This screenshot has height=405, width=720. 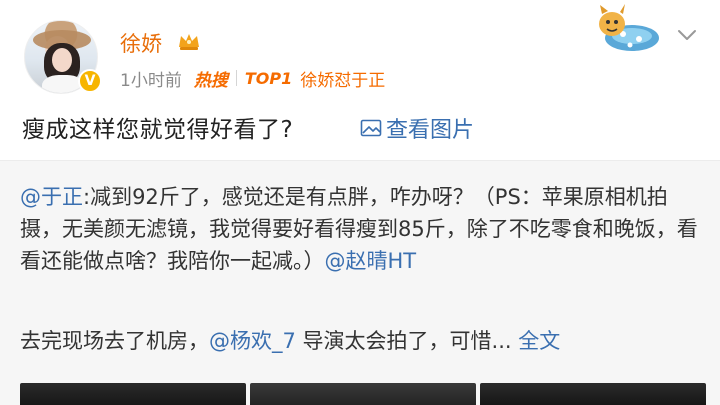 I want to click on view-images-label: 查看图片, so click(x=430, y=130).